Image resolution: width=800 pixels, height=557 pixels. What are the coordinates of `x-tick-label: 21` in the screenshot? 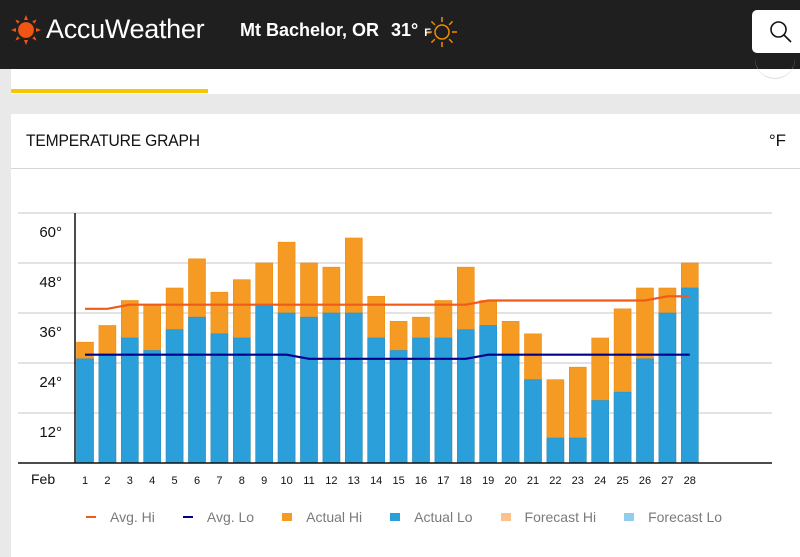 It's located at (533, 481).